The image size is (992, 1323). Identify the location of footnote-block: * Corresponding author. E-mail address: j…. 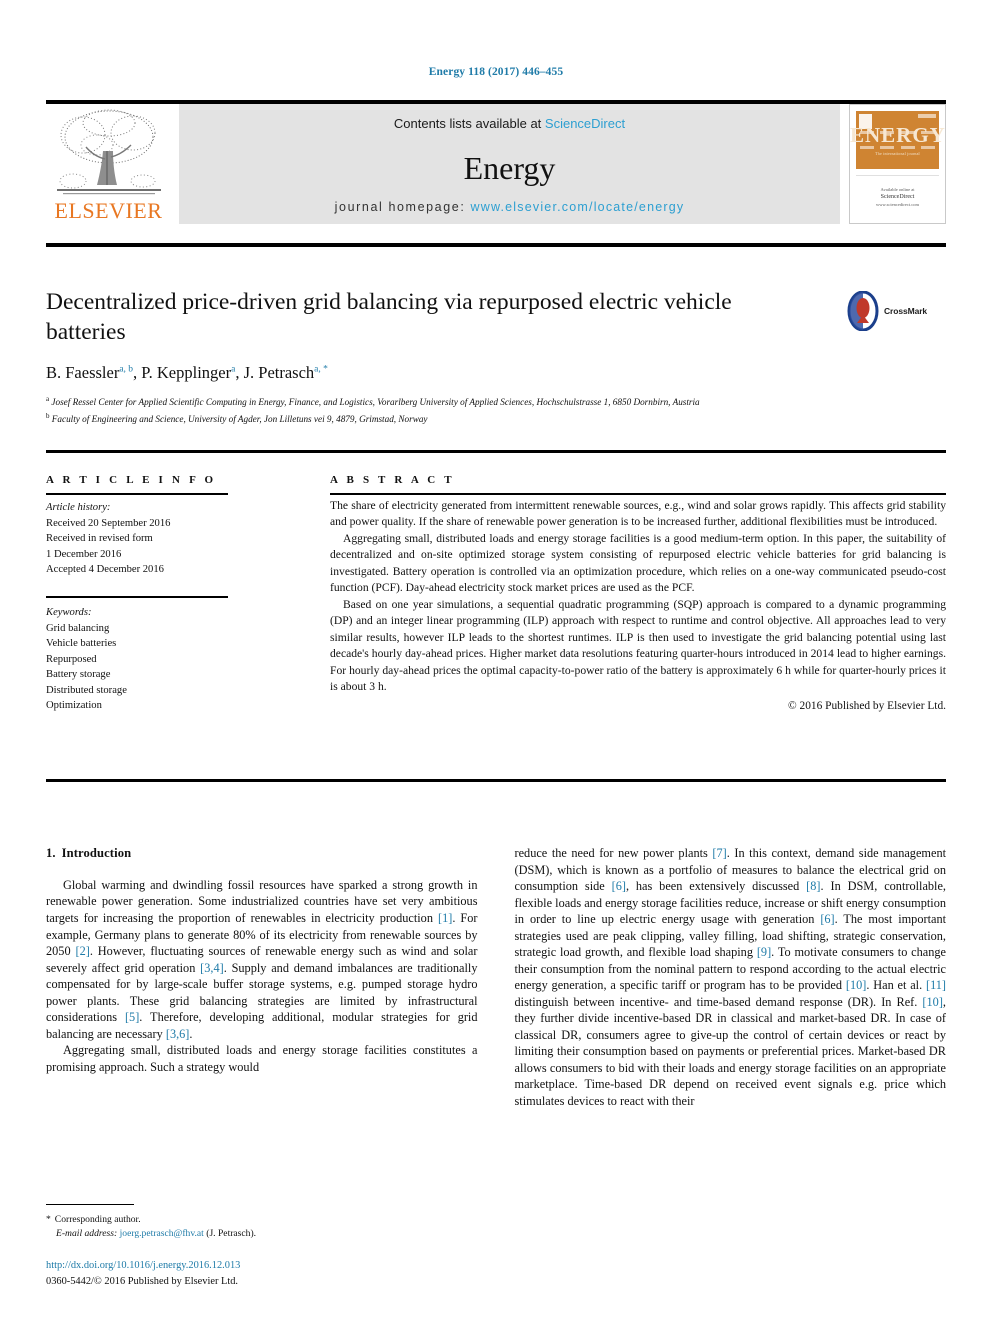
(262, 1227).